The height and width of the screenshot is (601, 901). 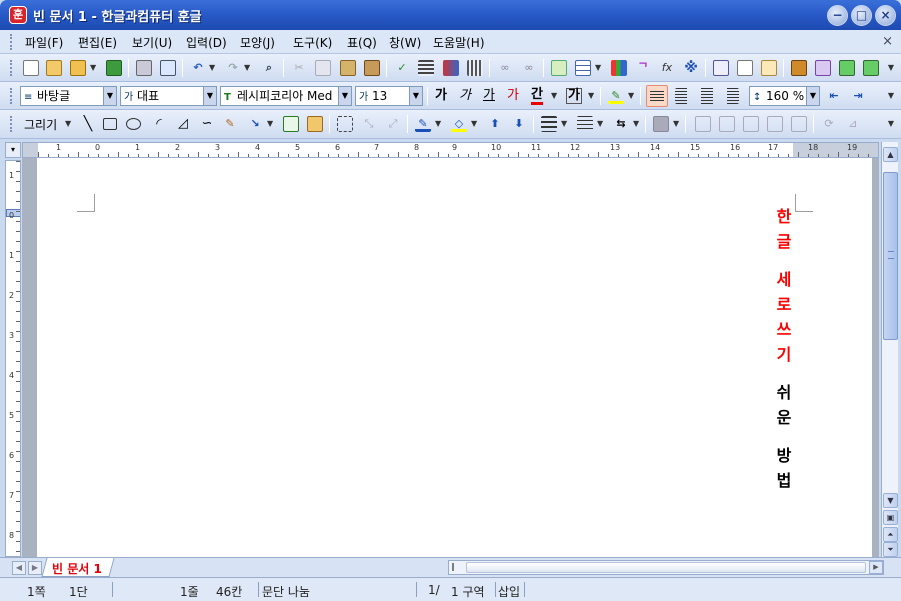 I want to click on connector-dropdown-icon: ▼, so click(x=270, y=124).